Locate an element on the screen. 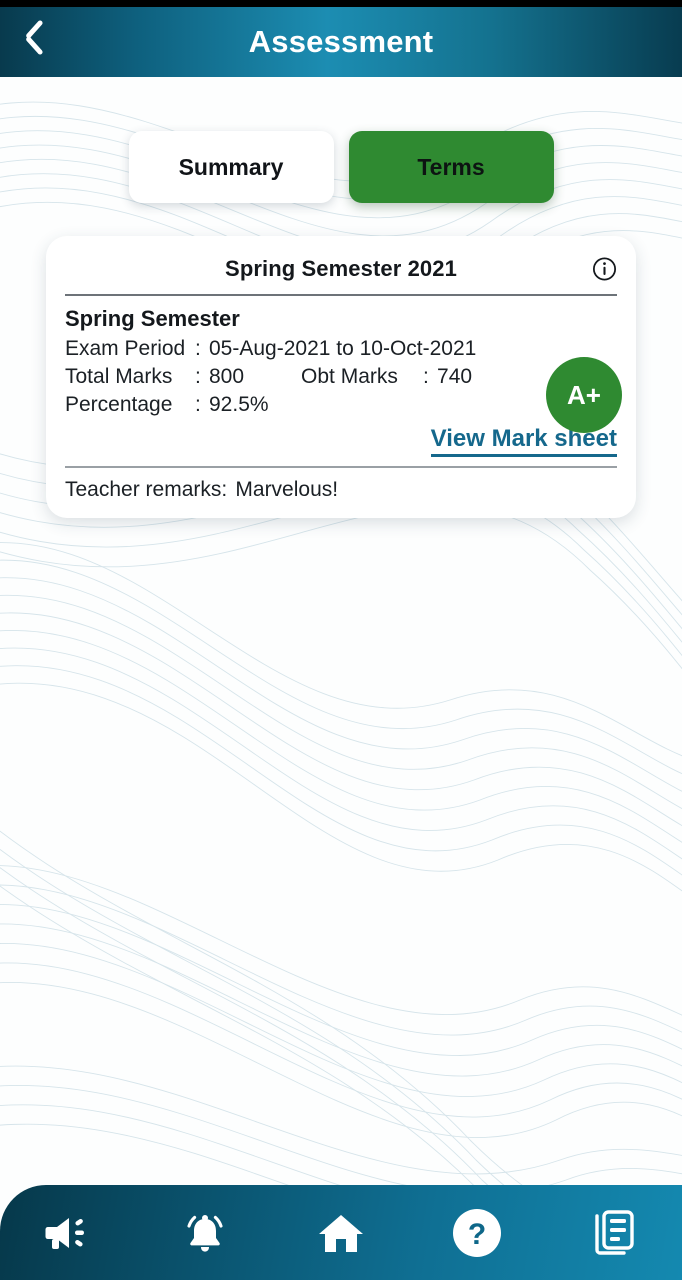 The height and width of the screenshot is (1280, 682). nav-item-announcements is located at coordinates (68, 1232).